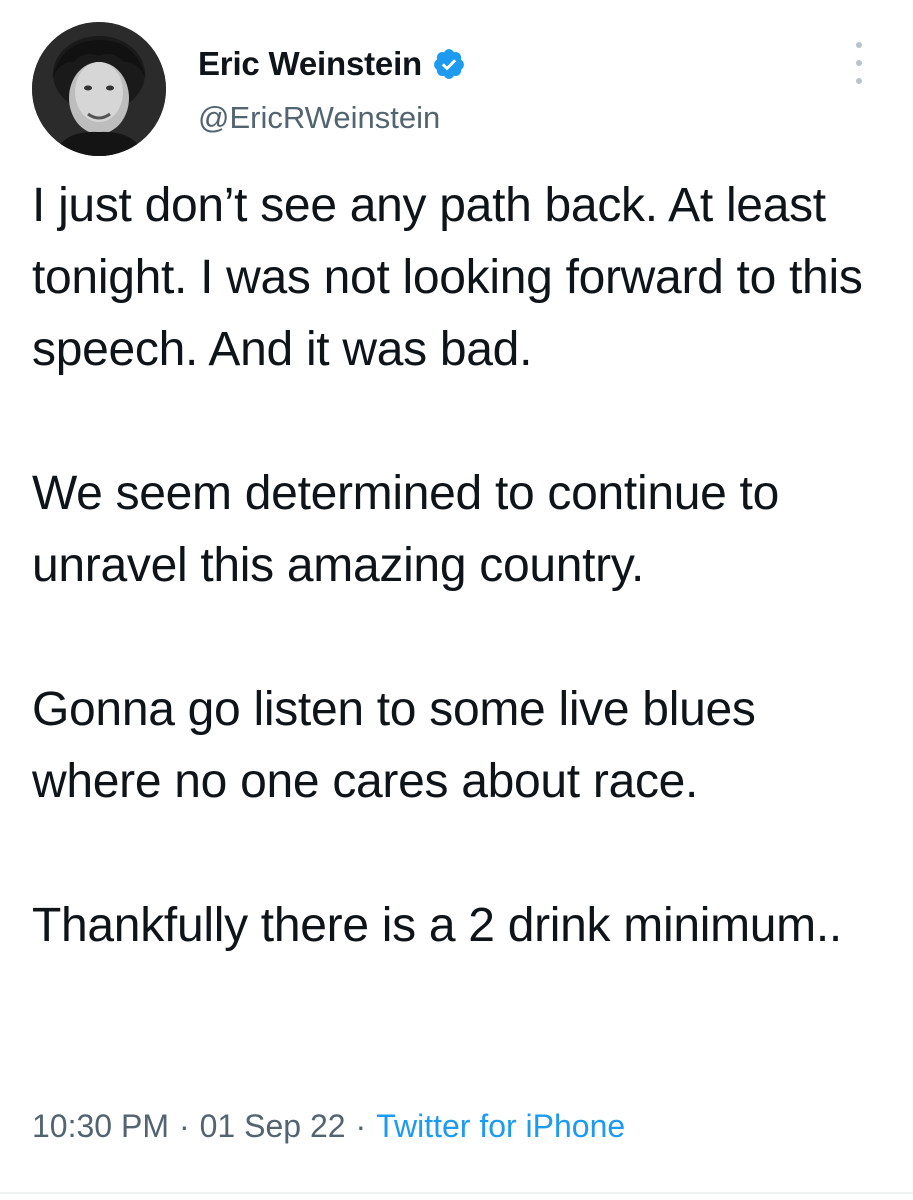 The width and height of the screenshot is (913, 1200). What do you see at coordinates (310, 64) in the screenshot?
I see `display-name: Eric Weinstein` at bounding box center [310, 64].